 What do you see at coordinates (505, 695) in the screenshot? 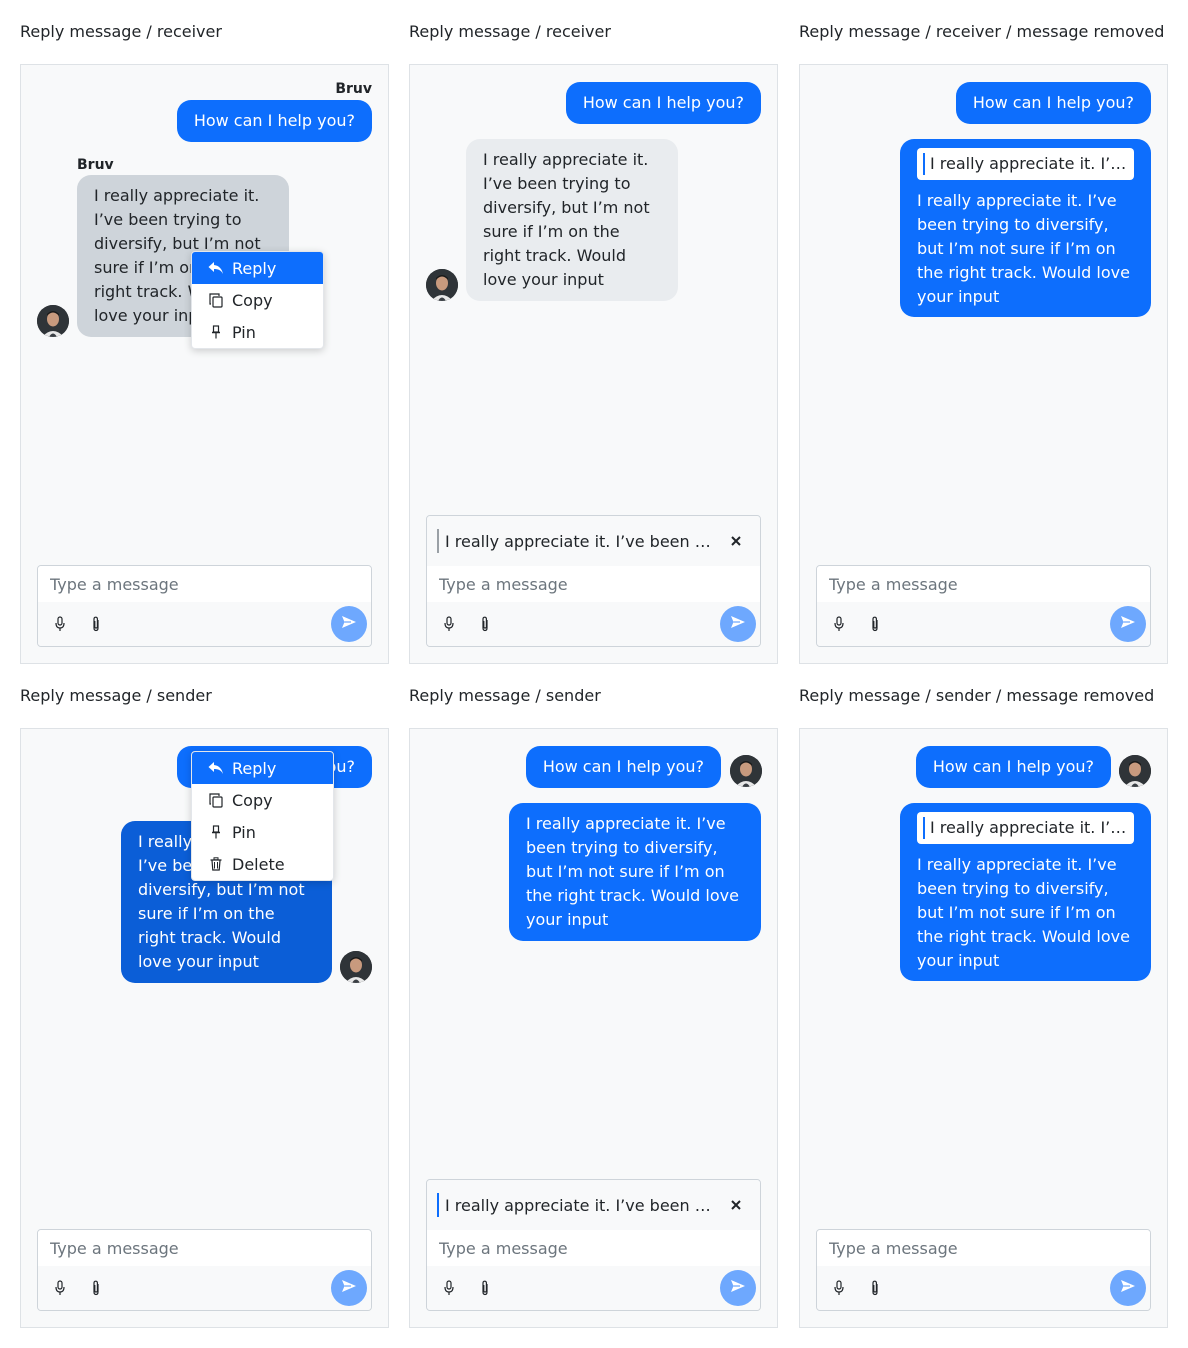
I see `caption-sender-2: Reply message / sender` at bounding box center [505, 695].